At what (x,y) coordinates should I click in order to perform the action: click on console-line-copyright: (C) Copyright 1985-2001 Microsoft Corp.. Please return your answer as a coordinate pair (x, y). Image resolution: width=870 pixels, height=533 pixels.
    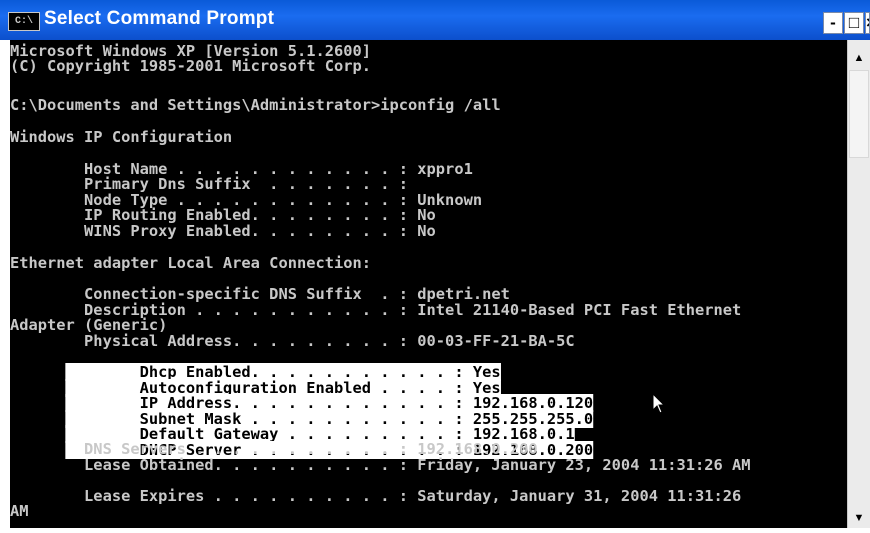
    Looking at the image, I should click on (191, 66).